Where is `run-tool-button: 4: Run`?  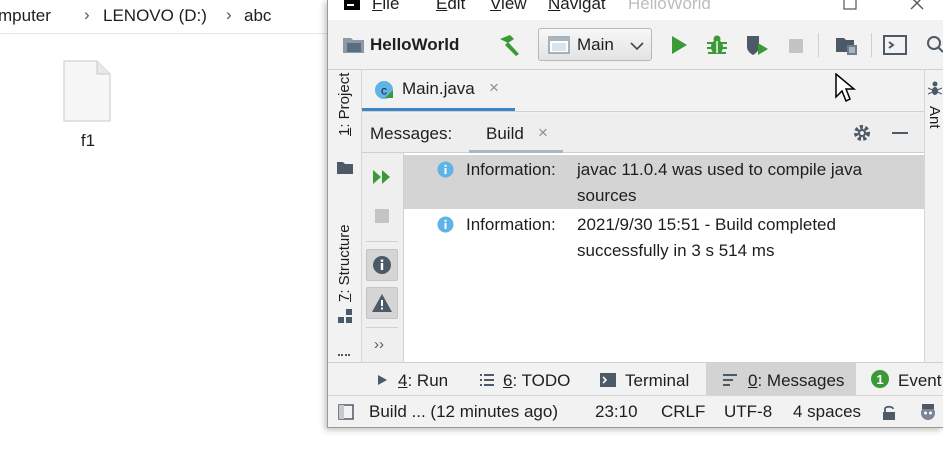
run-tool-button: 4: Run is located at coordinates (414, 379).